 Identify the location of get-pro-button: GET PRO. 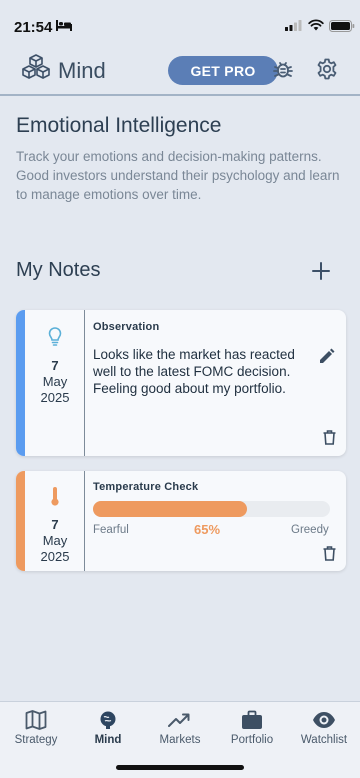
(223, 70).